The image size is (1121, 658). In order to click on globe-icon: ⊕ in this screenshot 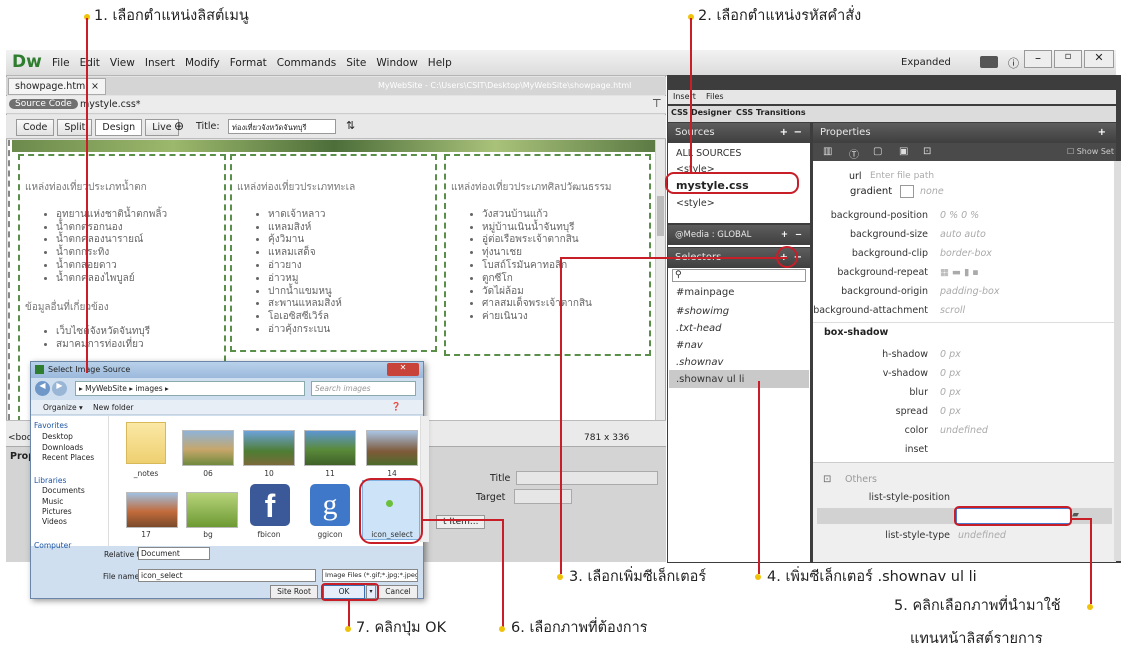, I will do `click(179, 126)`.